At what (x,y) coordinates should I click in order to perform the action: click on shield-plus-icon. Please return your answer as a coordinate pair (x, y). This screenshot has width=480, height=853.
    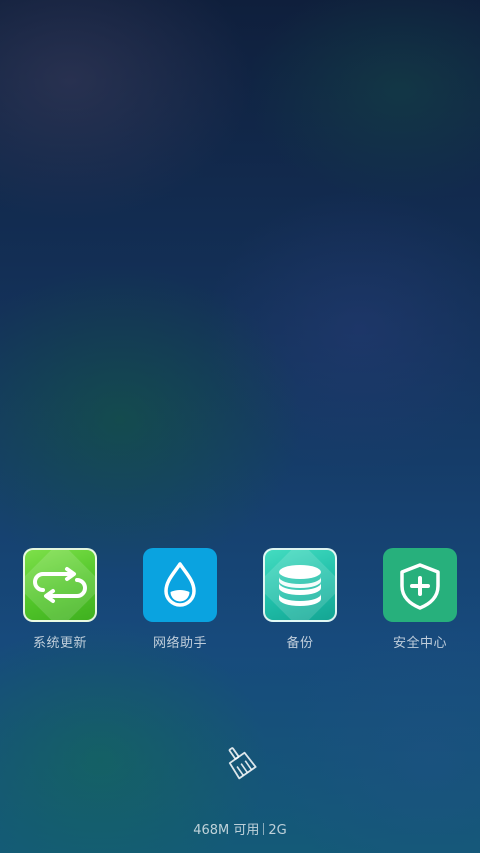
    Looking at the image, I should click on (420, 586).